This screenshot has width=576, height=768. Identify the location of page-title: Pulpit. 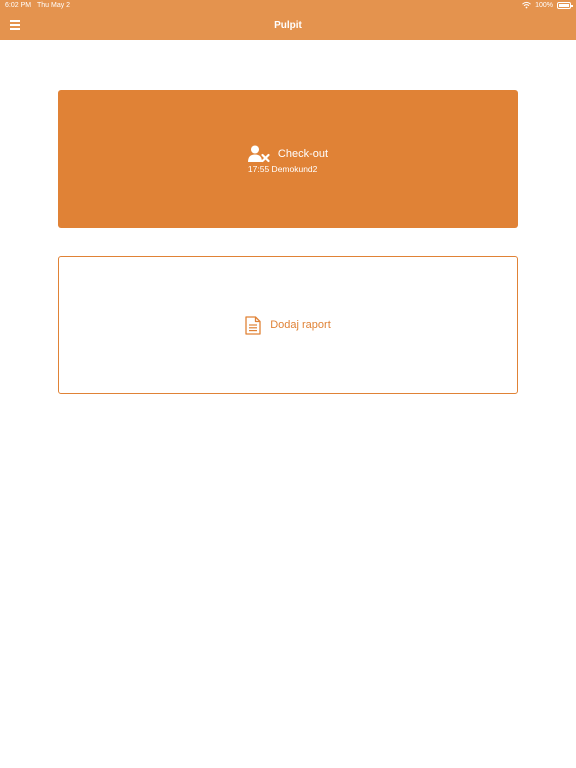
(288, 25).